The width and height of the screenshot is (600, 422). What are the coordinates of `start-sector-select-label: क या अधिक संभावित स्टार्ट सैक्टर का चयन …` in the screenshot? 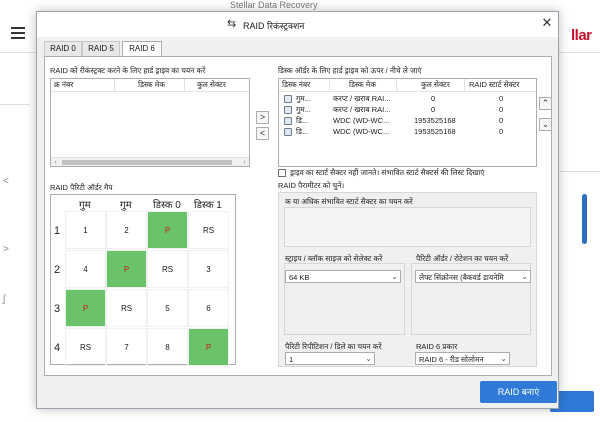 It's located at (349, 201).